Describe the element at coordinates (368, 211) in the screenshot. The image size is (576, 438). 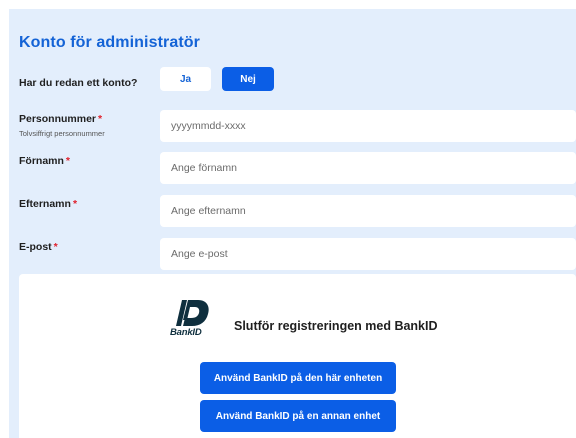
I see `last-name-input` at that location.